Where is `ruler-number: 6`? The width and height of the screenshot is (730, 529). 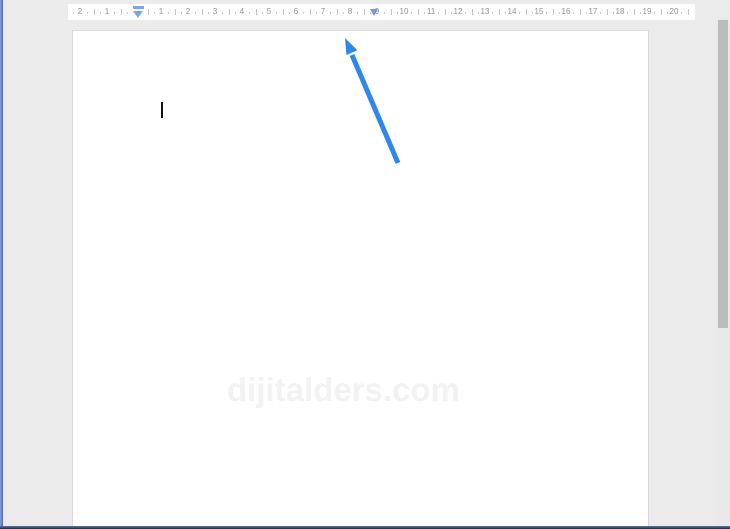
ruler-number: 6 is located at coordinates (296, 11).